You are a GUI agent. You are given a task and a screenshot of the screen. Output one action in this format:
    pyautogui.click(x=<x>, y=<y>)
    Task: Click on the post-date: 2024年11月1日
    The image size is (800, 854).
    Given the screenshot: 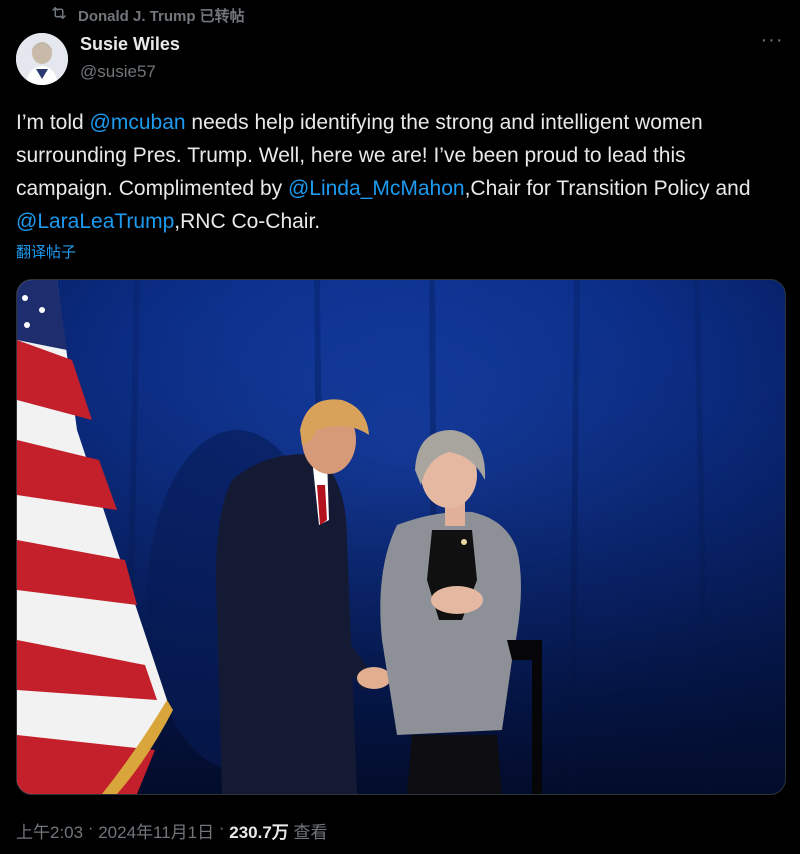 What is the action you would take?
    pyautogui.click(x=156, y=830)
    